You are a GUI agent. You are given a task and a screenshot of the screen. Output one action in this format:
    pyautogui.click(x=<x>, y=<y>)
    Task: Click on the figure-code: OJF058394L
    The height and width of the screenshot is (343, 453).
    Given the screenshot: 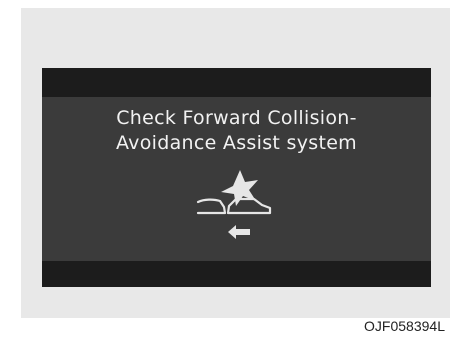 What is the action you would take?
    pyautogui.click(x=404, y=326)
    